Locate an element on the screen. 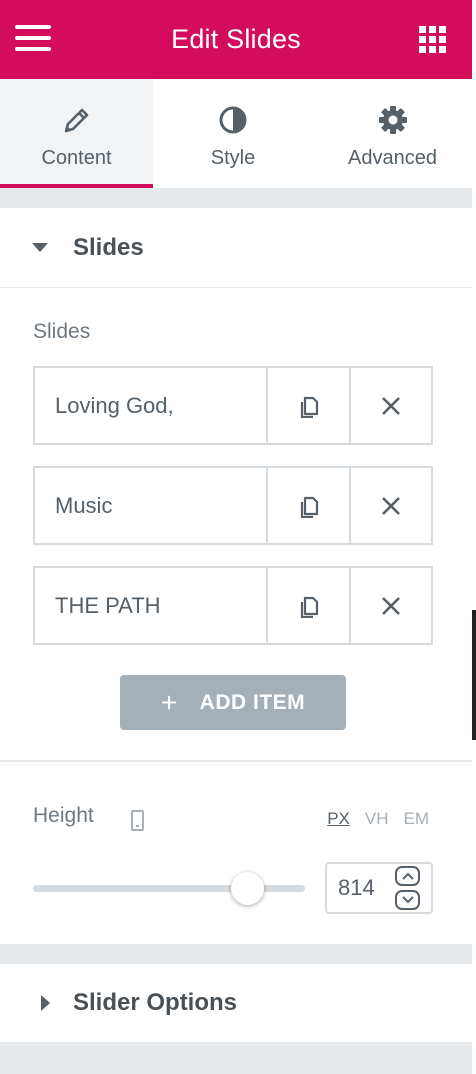  tab-style: Style is located at coordinates (233, 133).